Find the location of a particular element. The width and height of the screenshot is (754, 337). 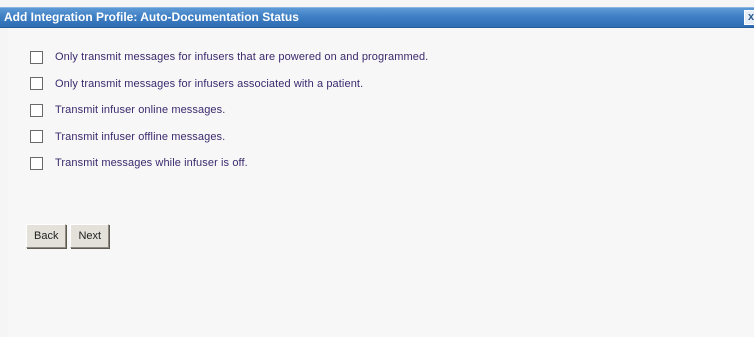

checkbox-offline-messages is located at coordinates (36, 136).